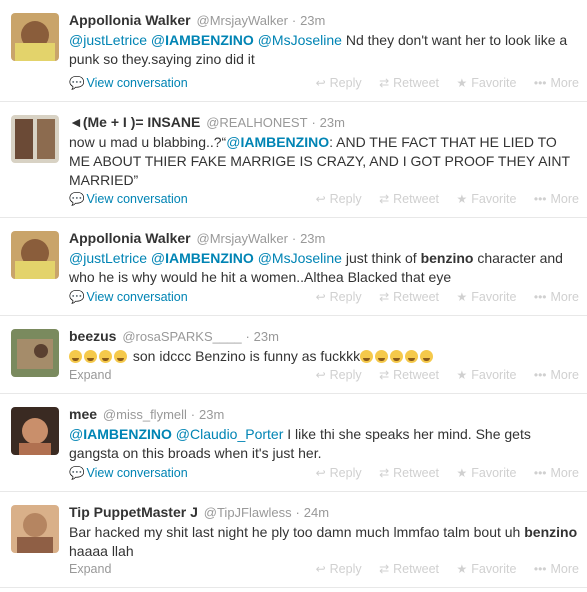  I want to click on tweet-username: @rosaSPARKS____, so click(181, 336).